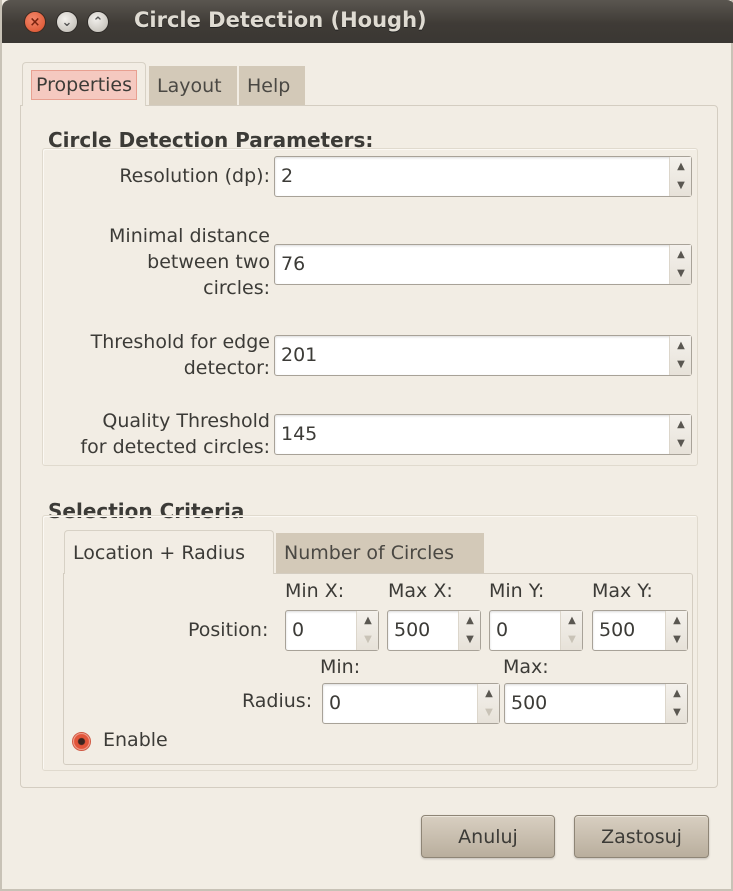 The height and width of the screenshot is (891, 733). Describe the element at coordinates (641, 836) in the screenshot. I see `apply-button: Zastosuj` at that location.